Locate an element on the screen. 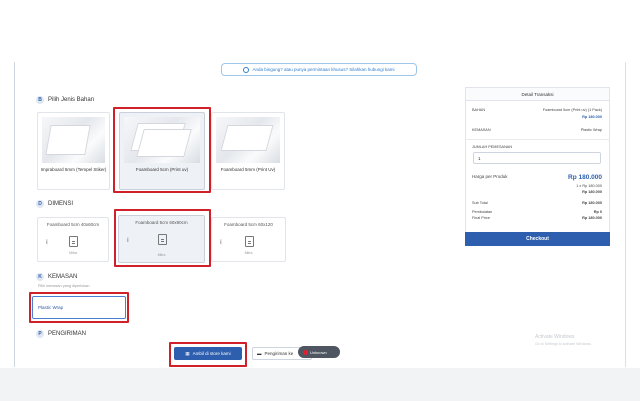 This screenshot has height=401, width=640. section-title: DIMENSI is located at coordinates (61, 204).